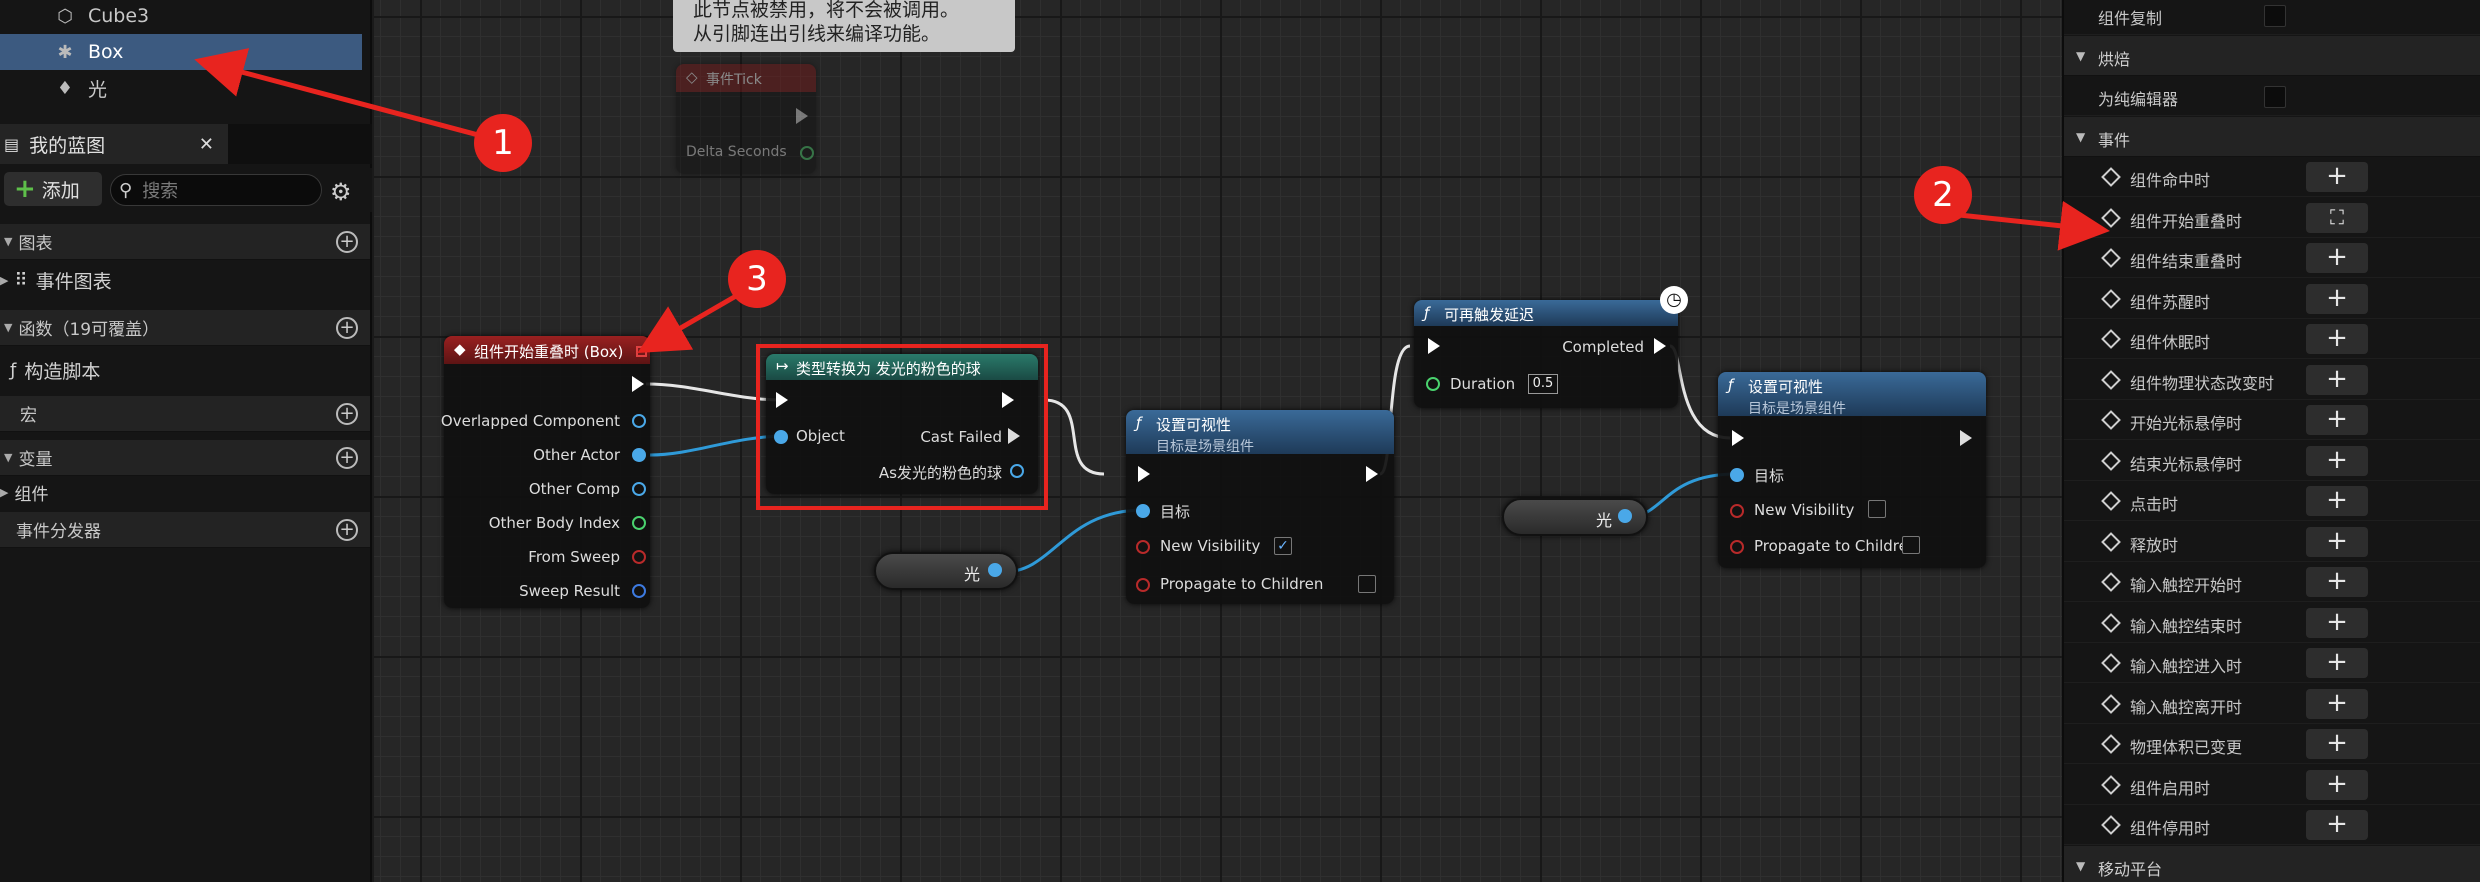  Describe the element at coordinates (757, 279) in the screenshot. I see `annotation-marker-3: 3` at that location.